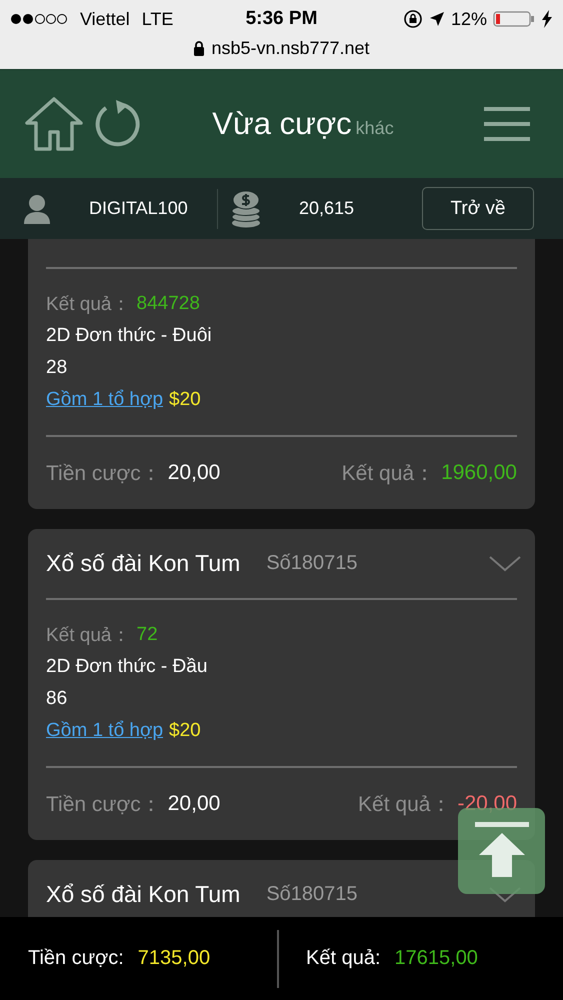  I want to click on battery-percent: 12%, so click(468, 19).